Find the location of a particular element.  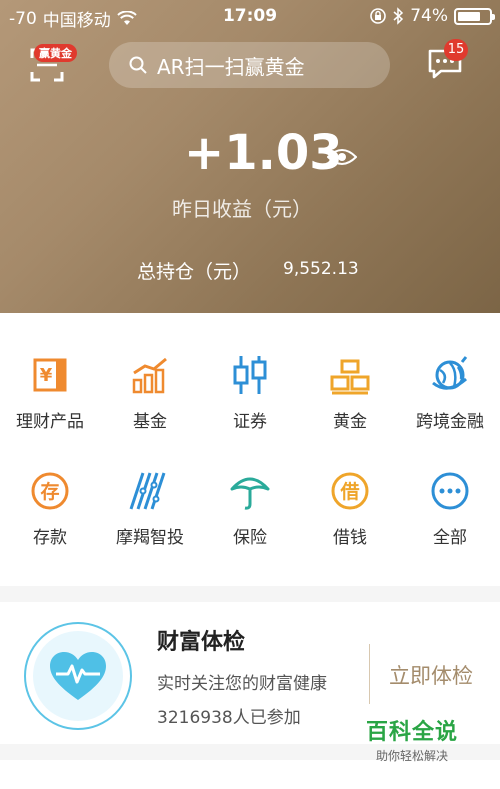

cross-border-icon is located at coordinates (450, 373).